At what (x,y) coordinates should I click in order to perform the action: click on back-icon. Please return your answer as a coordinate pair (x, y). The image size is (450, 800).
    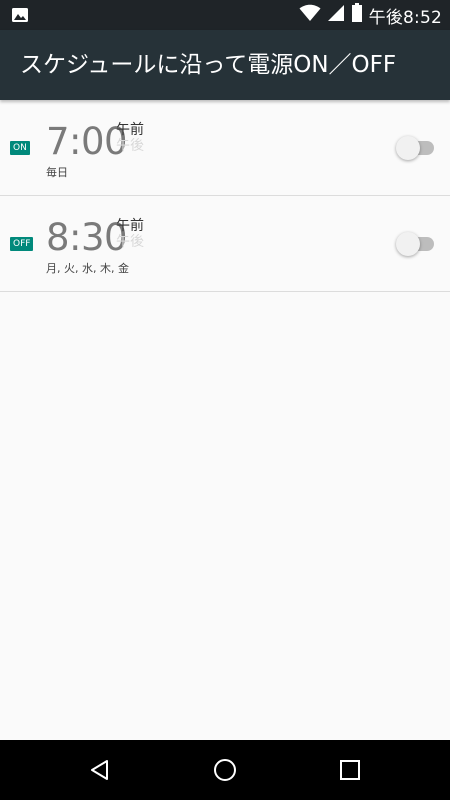
    Looking at the image, I should click on (100, 770).